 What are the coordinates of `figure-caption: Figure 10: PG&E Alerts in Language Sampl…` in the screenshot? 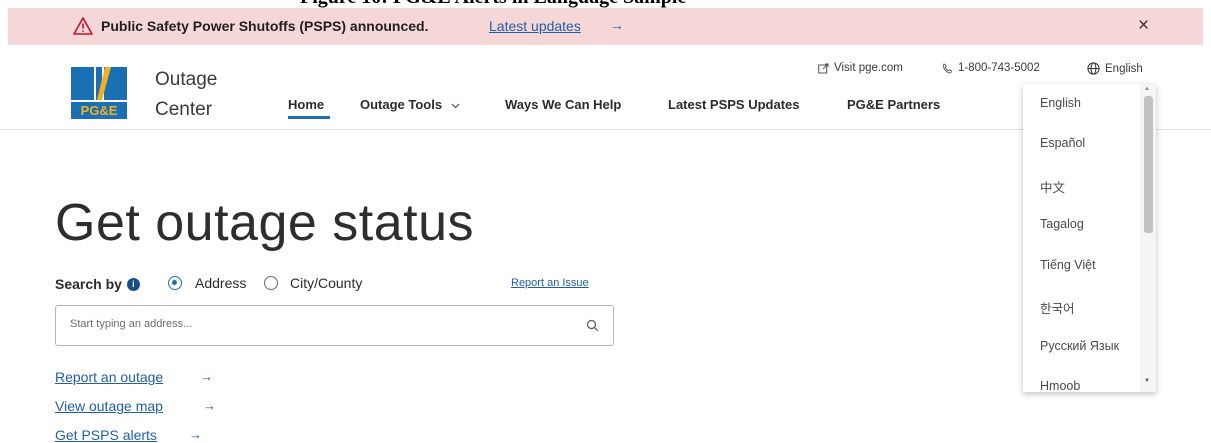 It's located at (605, 4).